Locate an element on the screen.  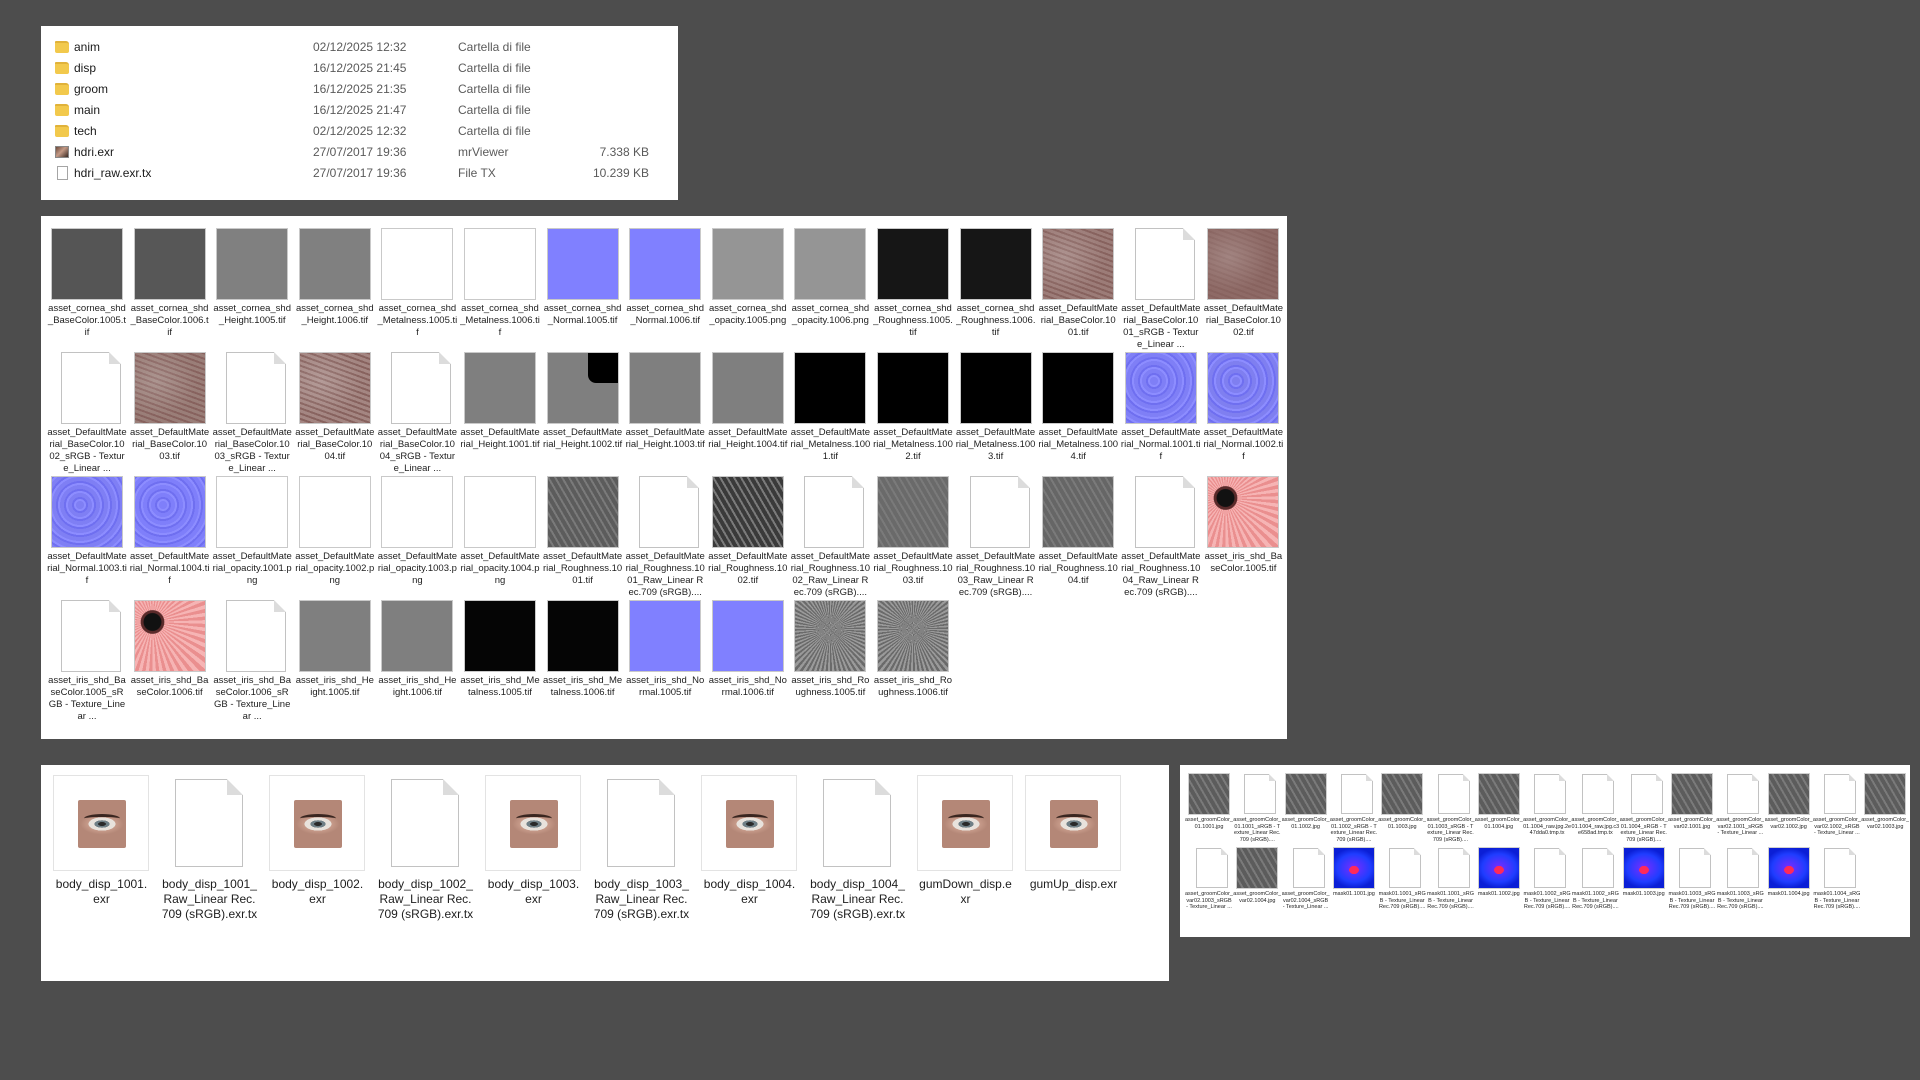
file-tile: asset_DefaultMaterial_Metalness.1001.tif is located at coordinates (830, 414).